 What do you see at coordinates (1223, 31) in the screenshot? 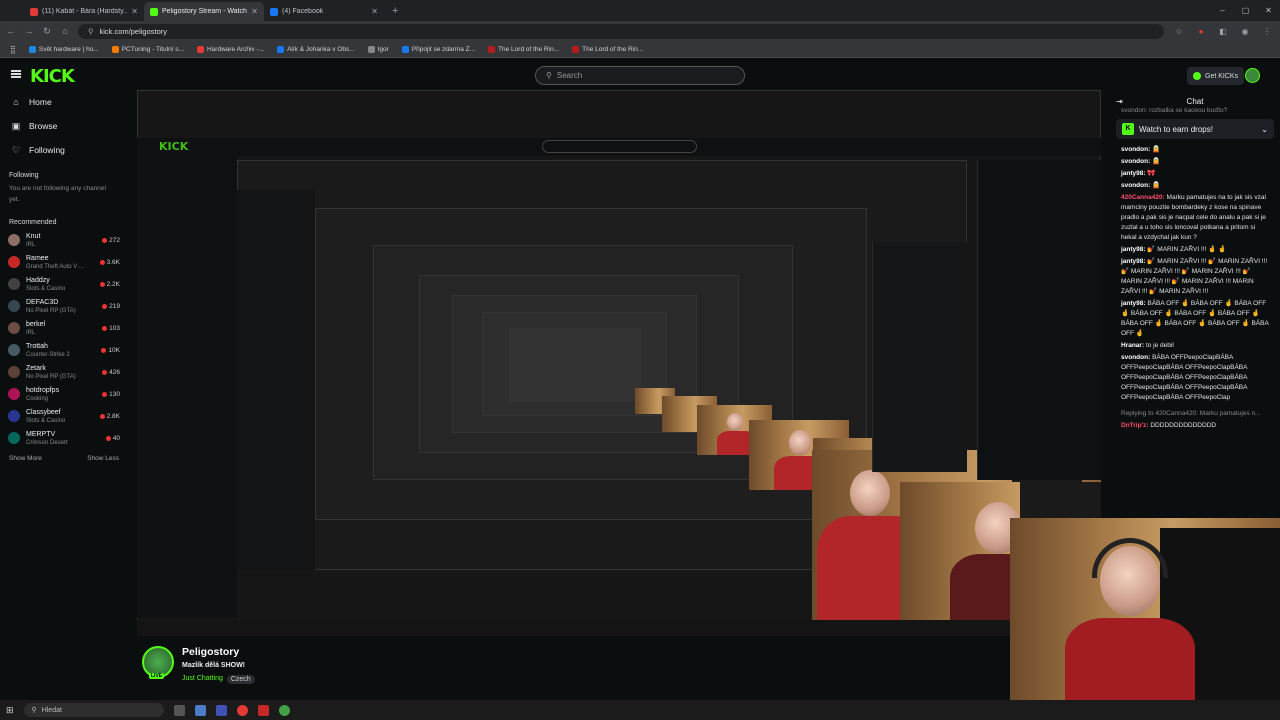
I see `extensions-puzzle-icon: ◧` at bounding box center [1223, 31].